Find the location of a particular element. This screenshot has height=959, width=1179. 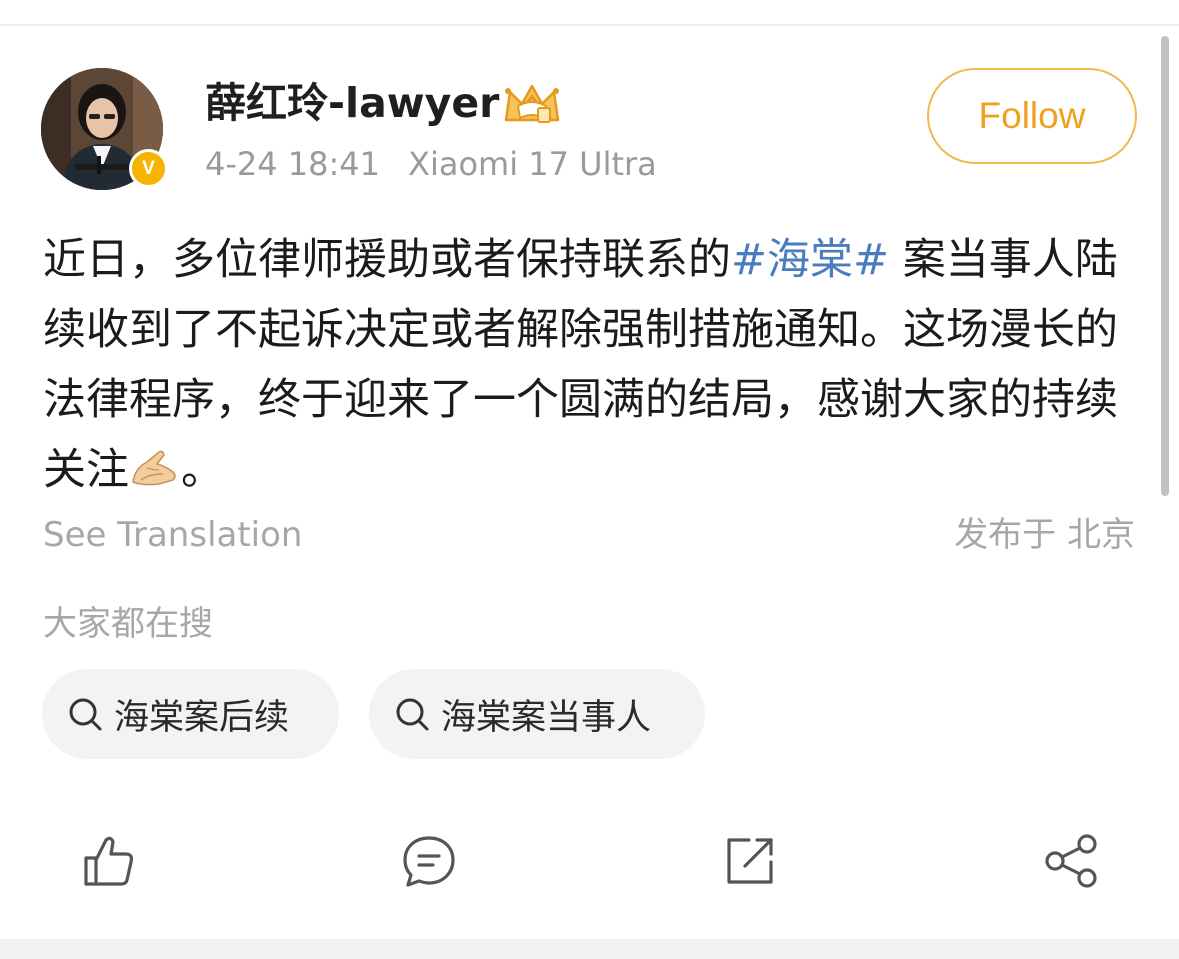

top-divider is located at coordinates (589, 25).